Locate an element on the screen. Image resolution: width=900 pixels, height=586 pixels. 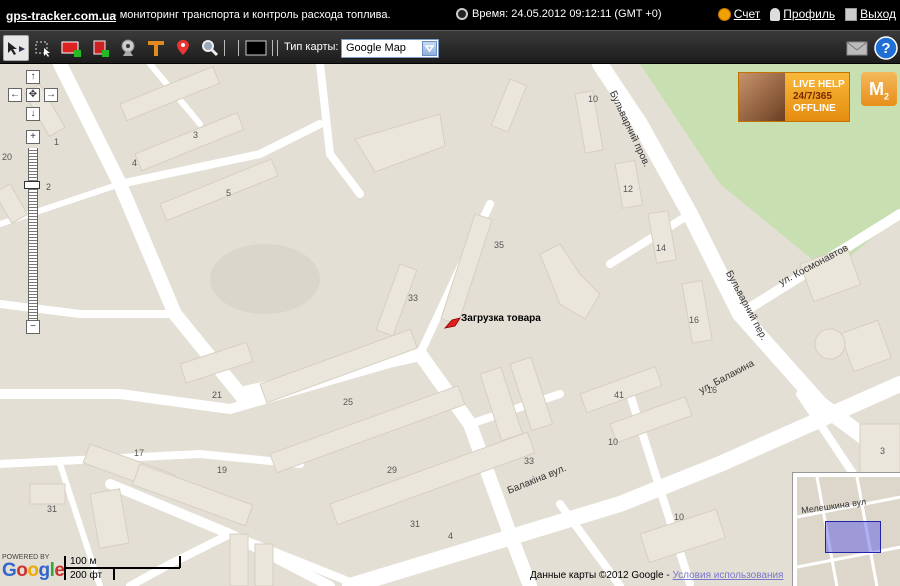
live-help-hours: 24/7/365 is located at coordinates (812, 96).